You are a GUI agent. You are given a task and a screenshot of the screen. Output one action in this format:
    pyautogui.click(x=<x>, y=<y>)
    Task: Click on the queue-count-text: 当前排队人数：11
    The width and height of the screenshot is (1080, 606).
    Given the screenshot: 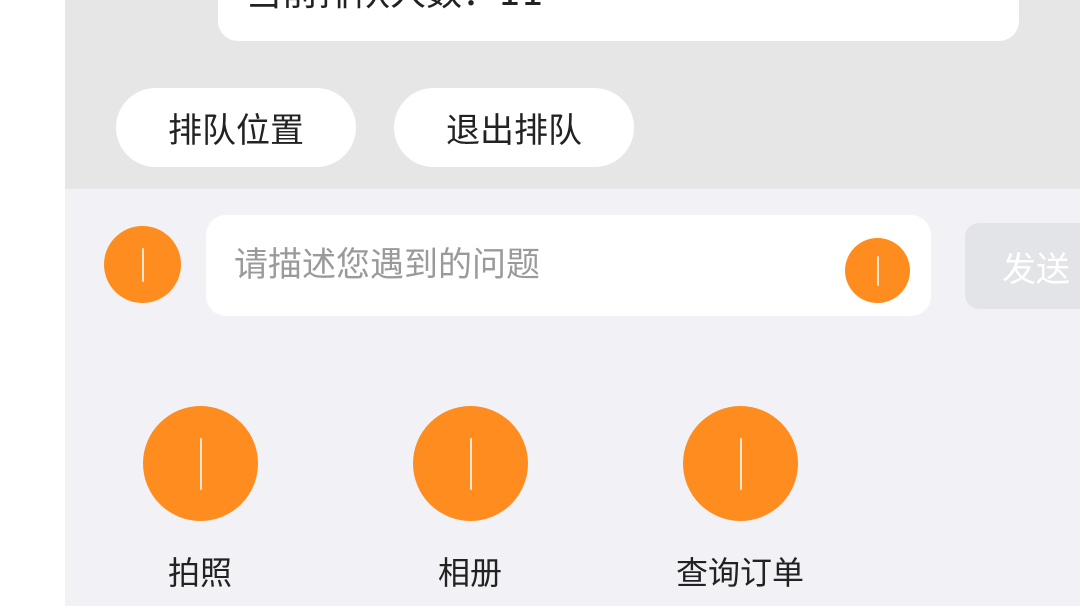 What is the action you would take?
    pyautogui.click(x=395, y=7)
    